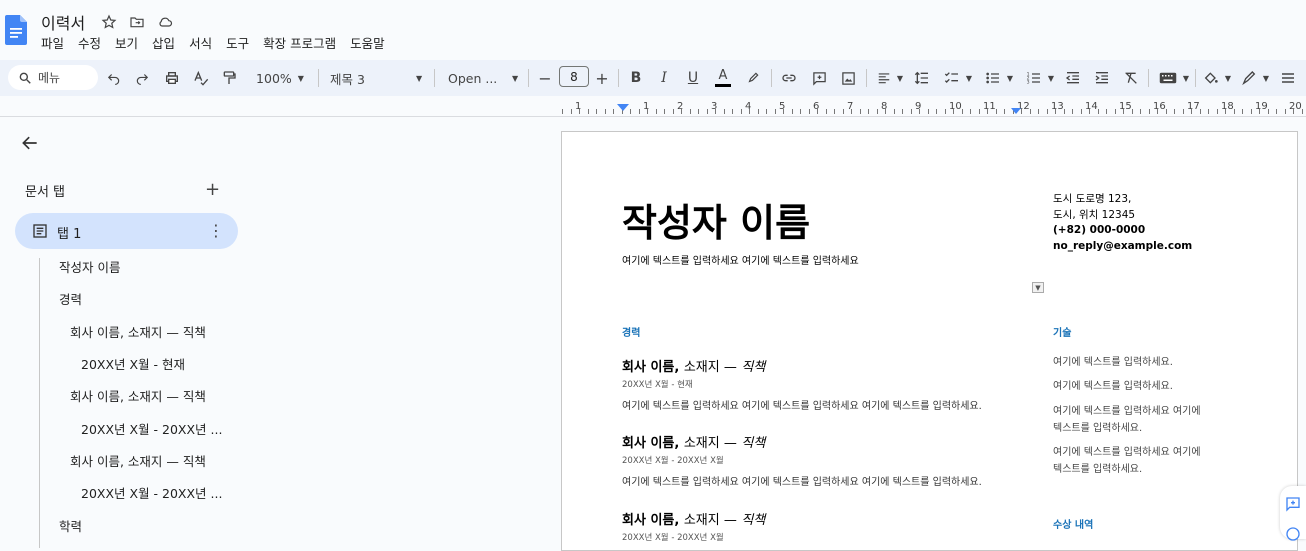 The width and height of the screenshot is (1306, 551). What do you see at coordinates (216, 230) in the screenshot?
I see `more-vert-icon: ⋮` at bounding box center [216, 230].